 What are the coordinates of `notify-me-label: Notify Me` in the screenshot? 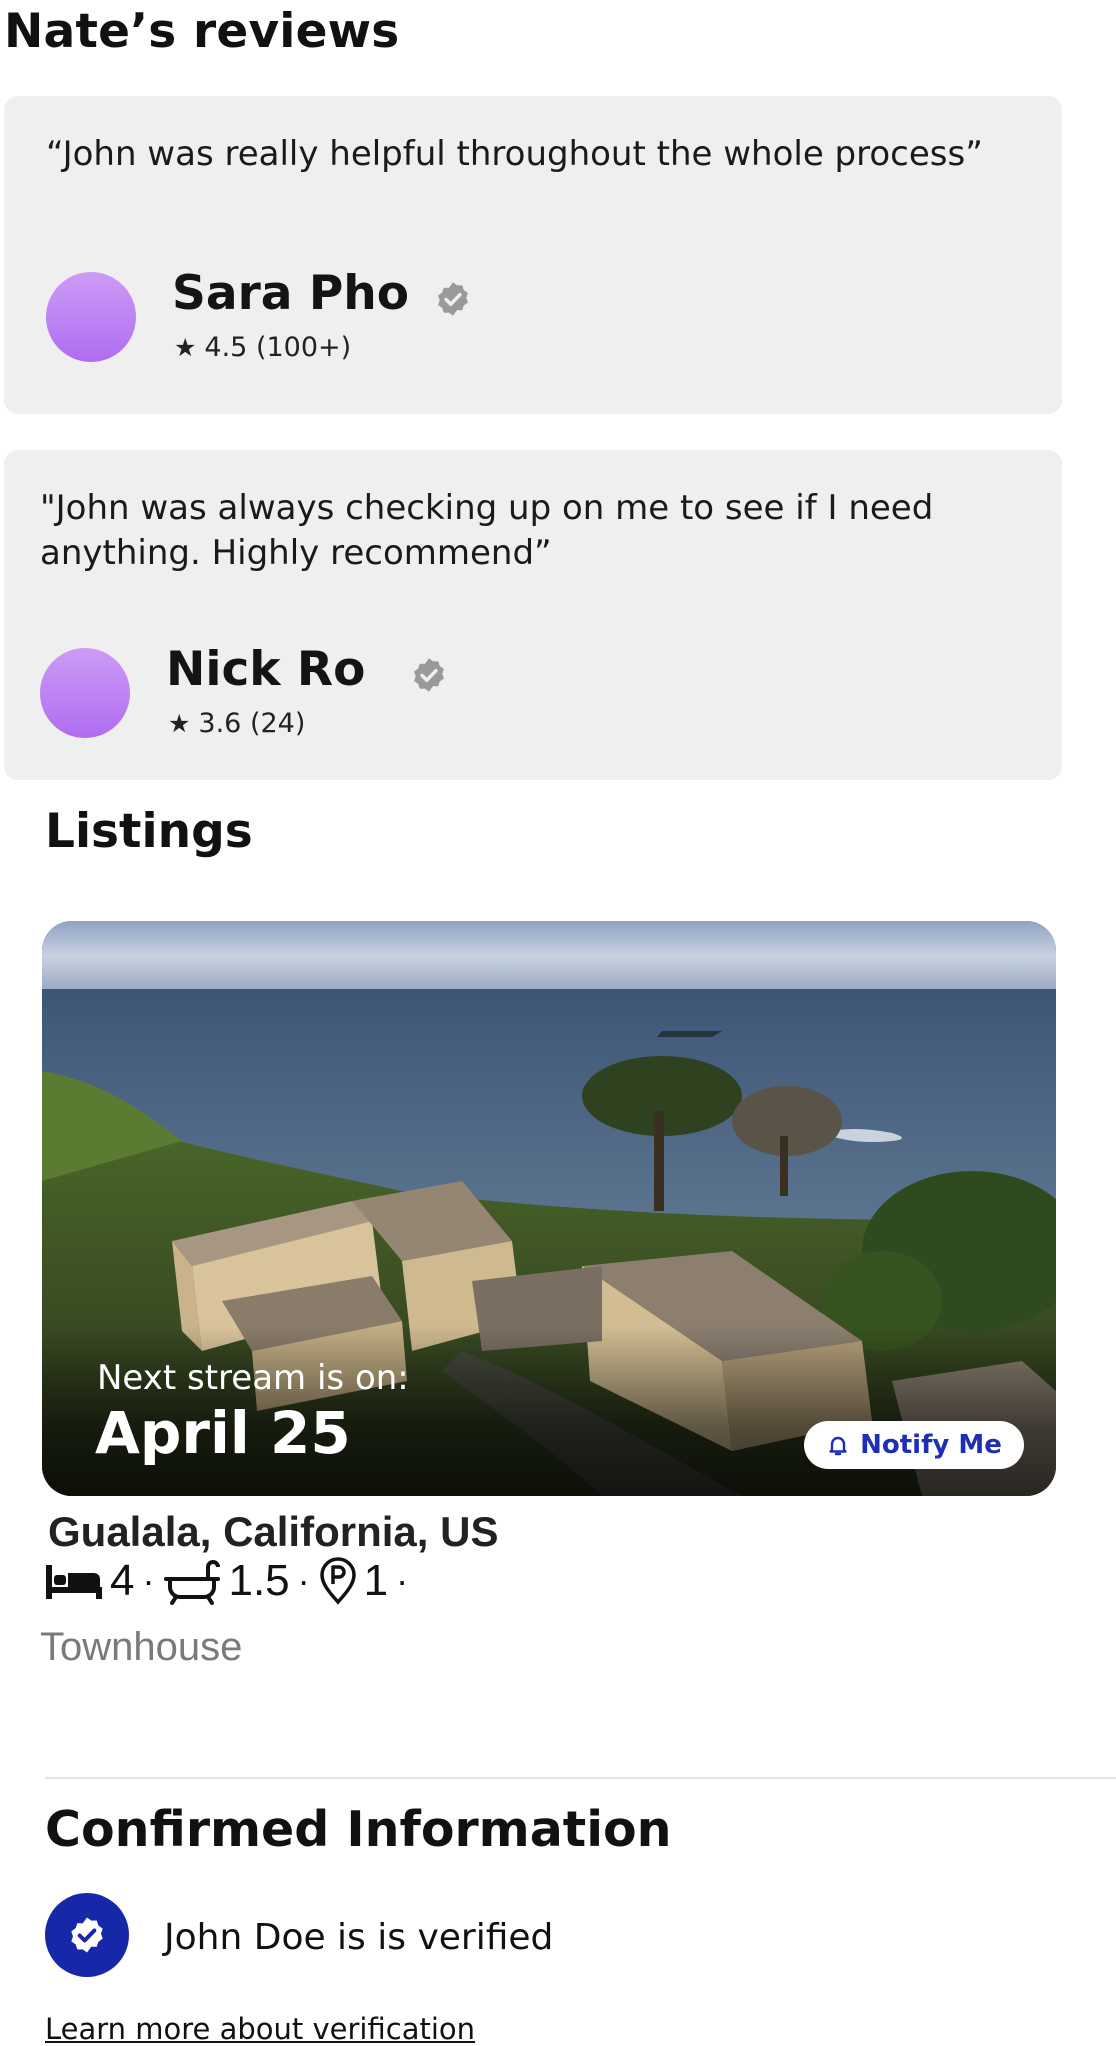 It's located at (931, 1445).